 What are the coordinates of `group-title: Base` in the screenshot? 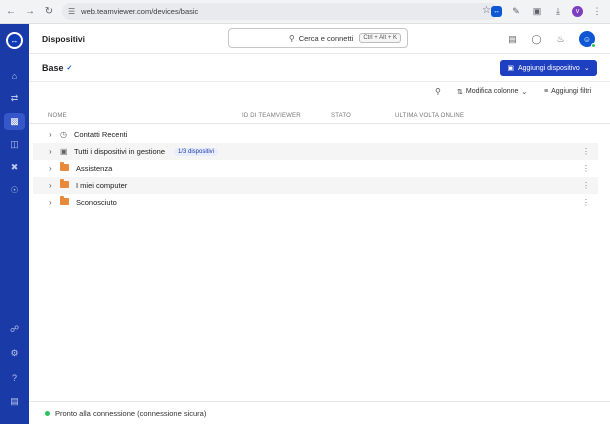 It's located at (53, 68).